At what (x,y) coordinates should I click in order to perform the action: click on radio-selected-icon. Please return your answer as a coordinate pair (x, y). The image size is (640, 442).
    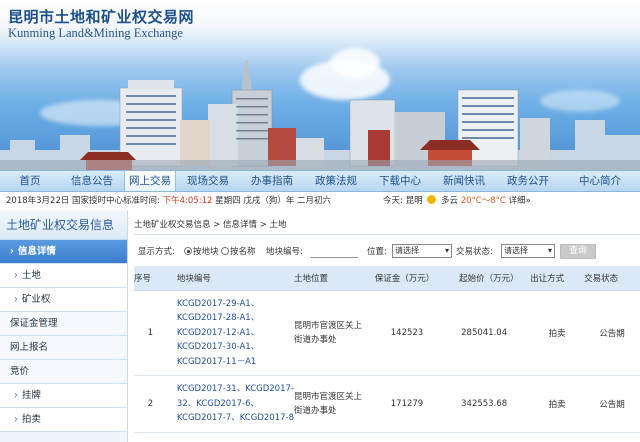
    Looking at the image, I should click on (188, 251).